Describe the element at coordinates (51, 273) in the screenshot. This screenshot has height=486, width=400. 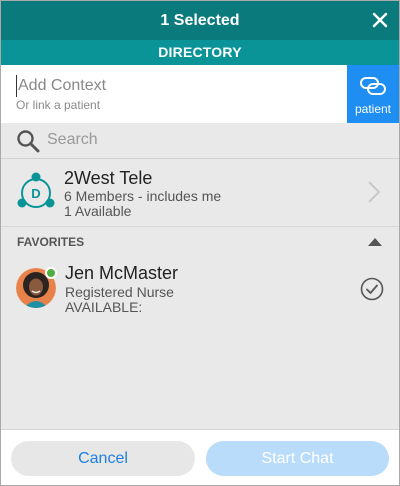
I see `presence-available-dot` at that location.